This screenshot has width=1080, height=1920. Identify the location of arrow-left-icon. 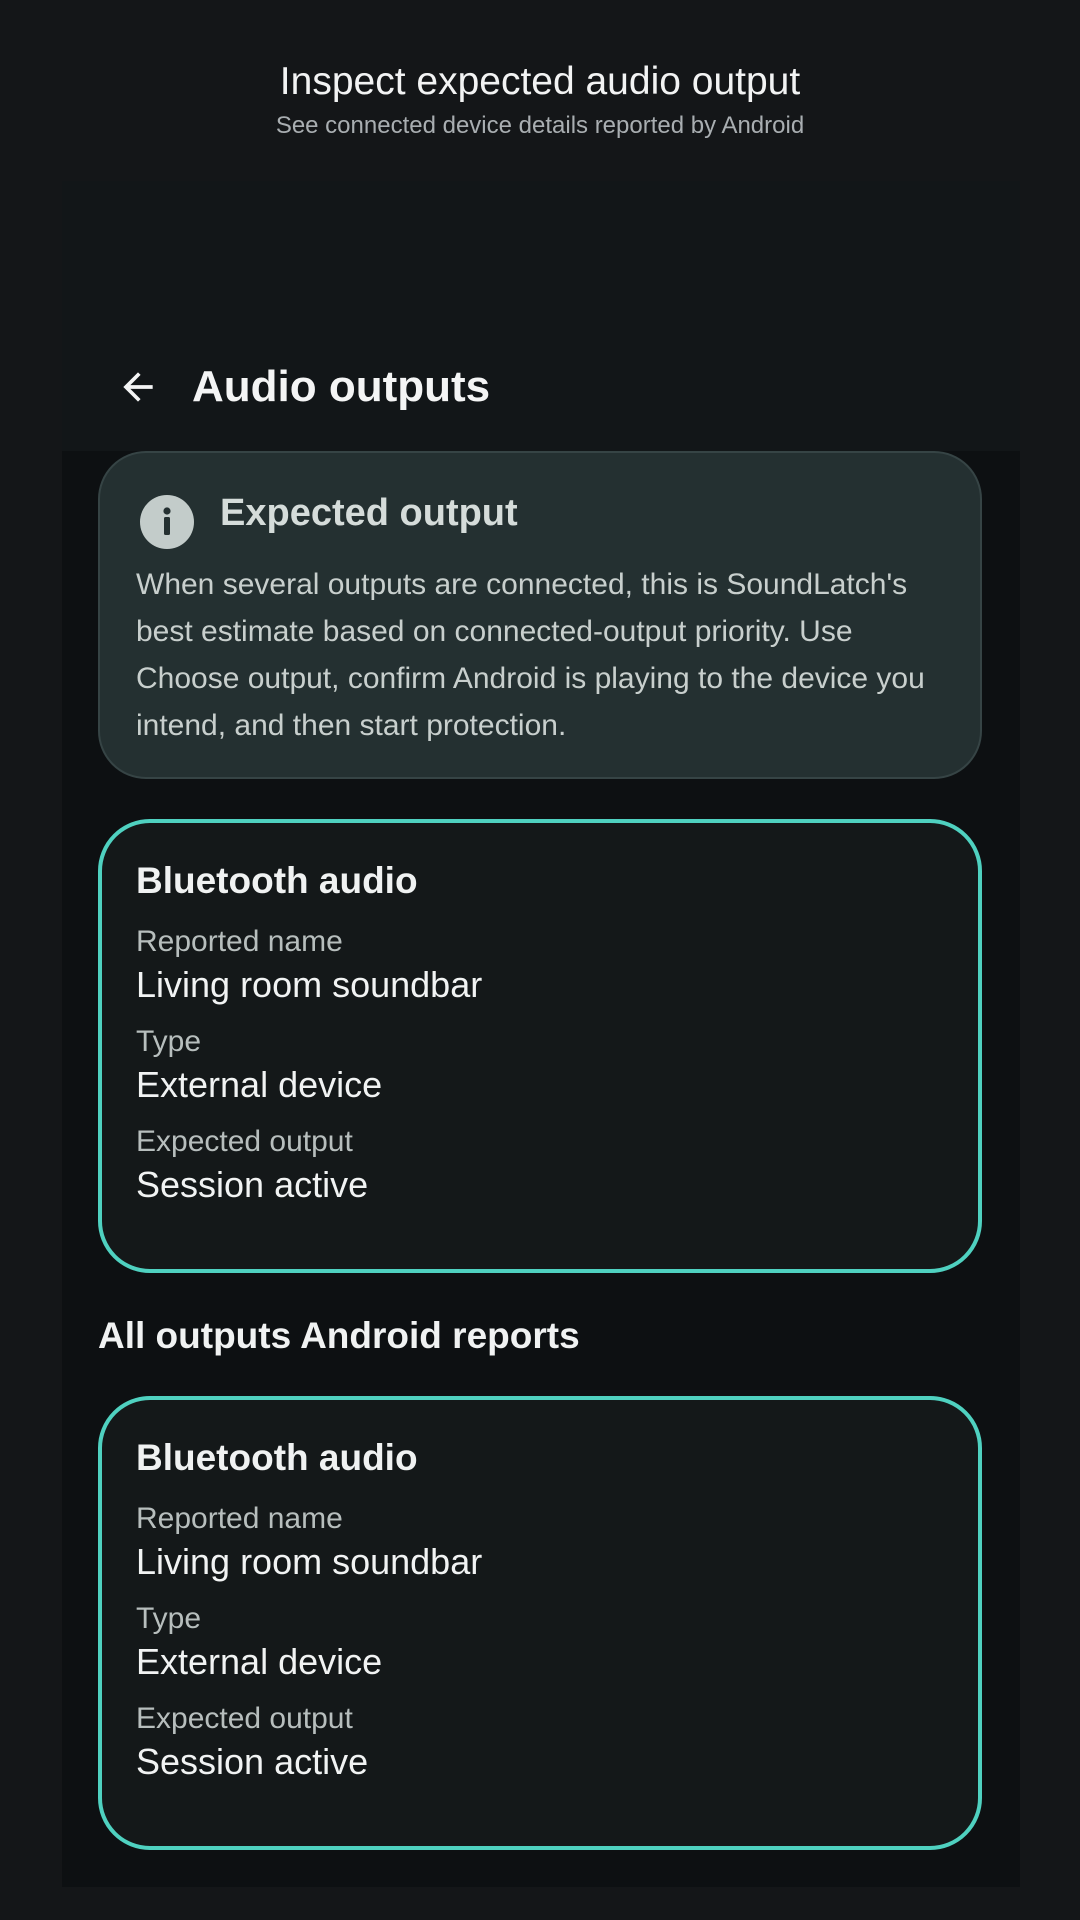
(138, 387).